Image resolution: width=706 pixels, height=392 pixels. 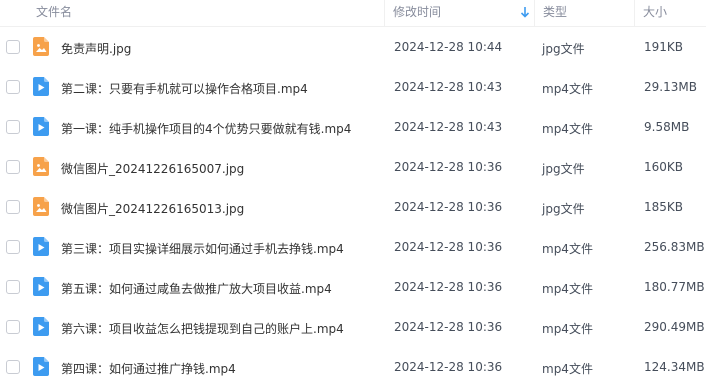 What do you see at coordinates (96, 48) in the screenshot?
I see `file-name: 免责声明.jpg` at bounding box center [96, 48].